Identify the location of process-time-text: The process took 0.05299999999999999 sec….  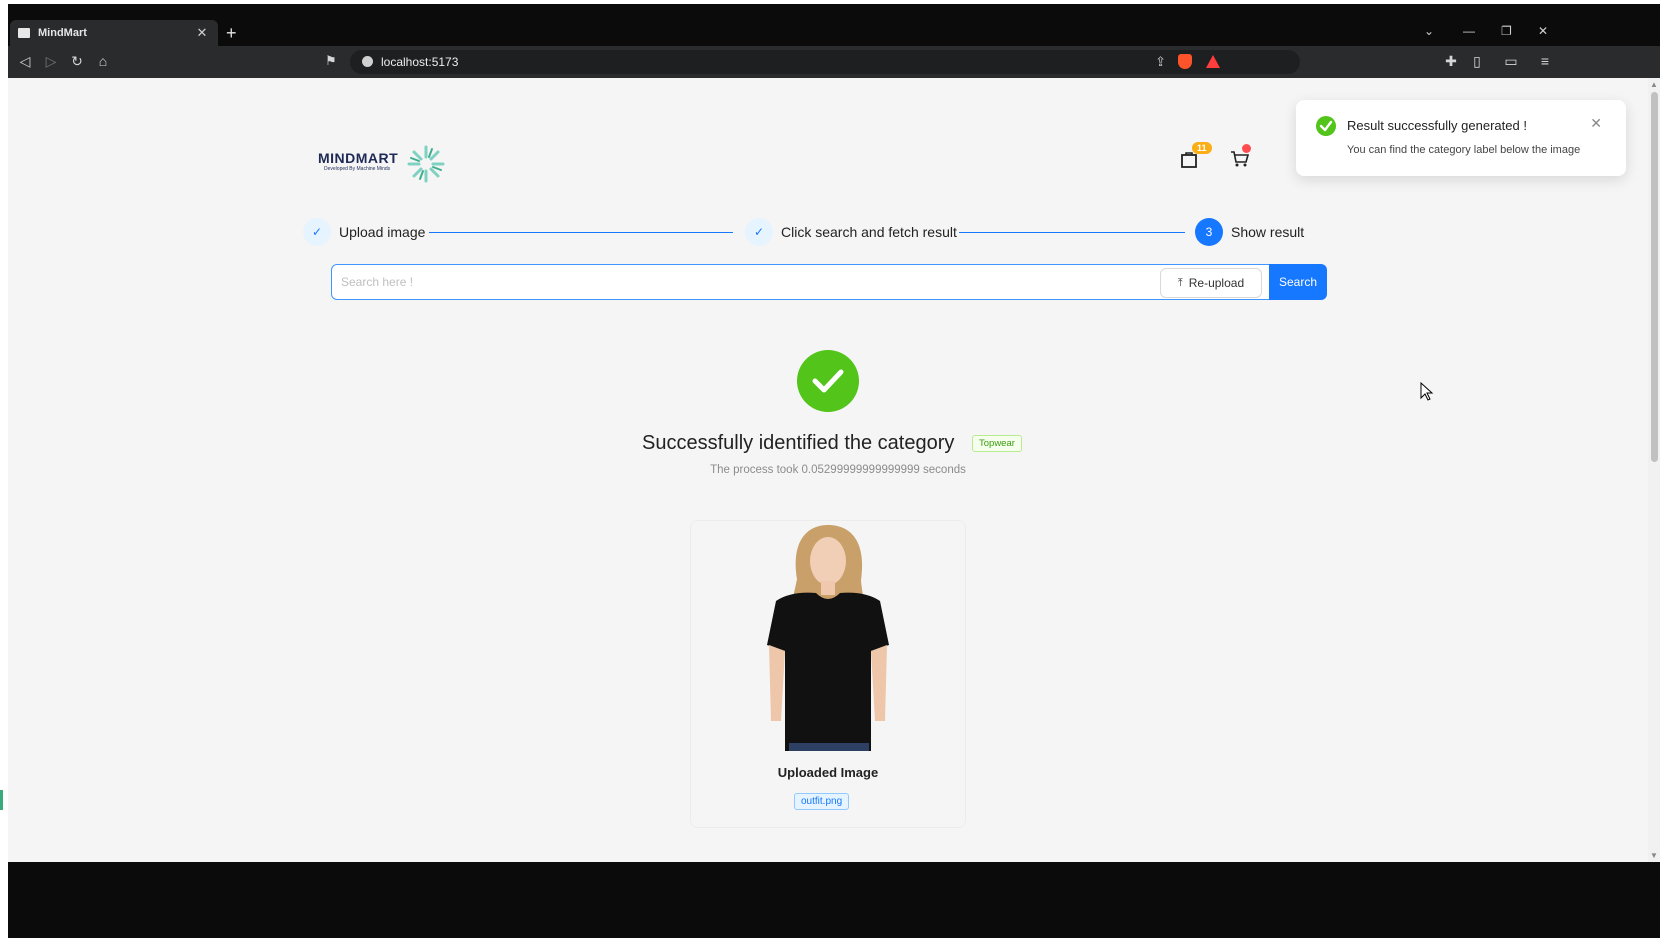
(838, 470).